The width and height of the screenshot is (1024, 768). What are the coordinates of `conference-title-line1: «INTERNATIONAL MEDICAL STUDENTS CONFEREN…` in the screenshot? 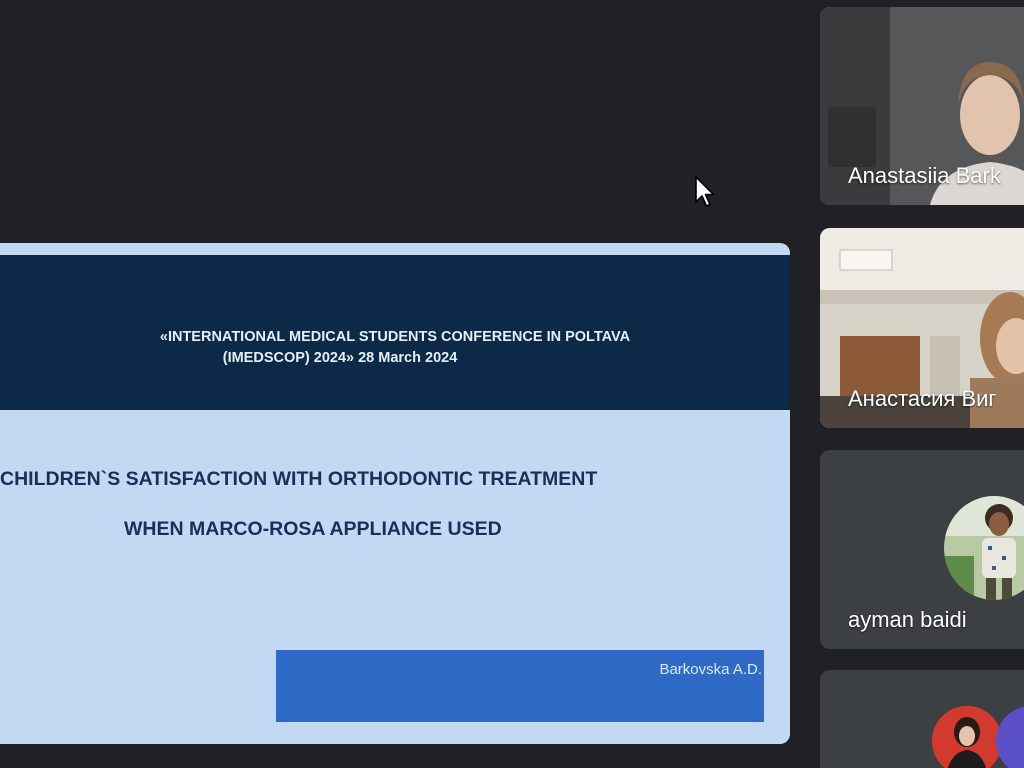 It's located at (395, 337).